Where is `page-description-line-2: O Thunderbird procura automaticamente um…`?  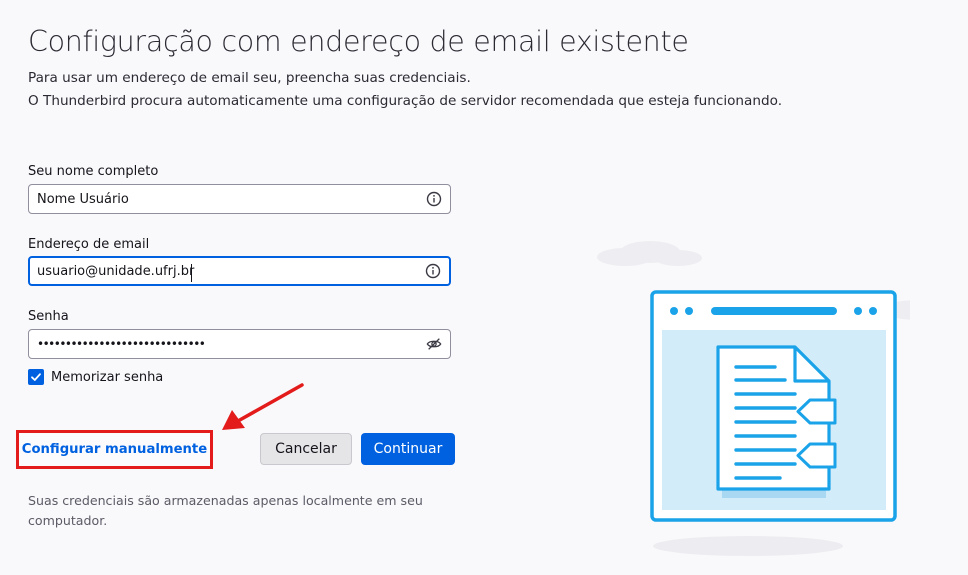 page-description-line-2: O Thunderbird procura automaticamente um… is located at coordinates (405, 101).